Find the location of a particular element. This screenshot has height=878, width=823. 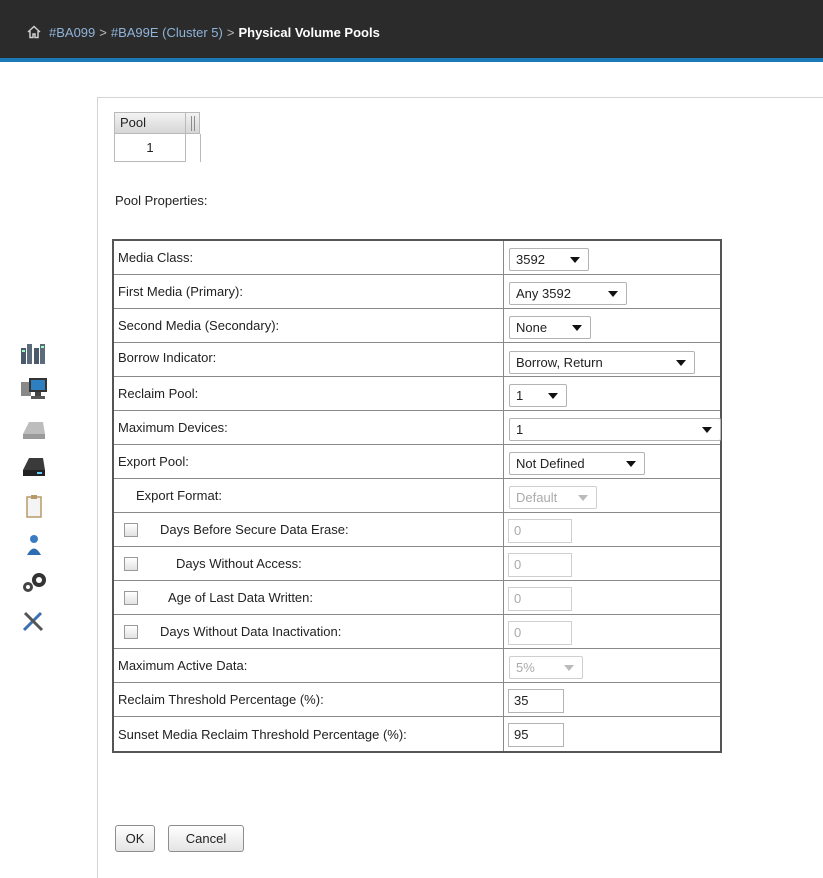

table-row: First Media (Primary): Any 3592 is located at coordinates (417, 292).